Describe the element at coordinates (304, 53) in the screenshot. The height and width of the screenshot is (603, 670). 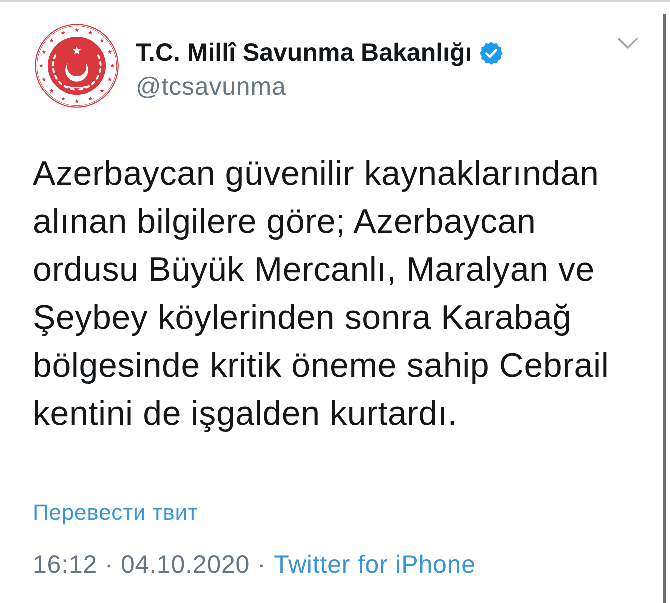
I see `account-name: T.C. Millî Savunma Bakanlığı` at that location.